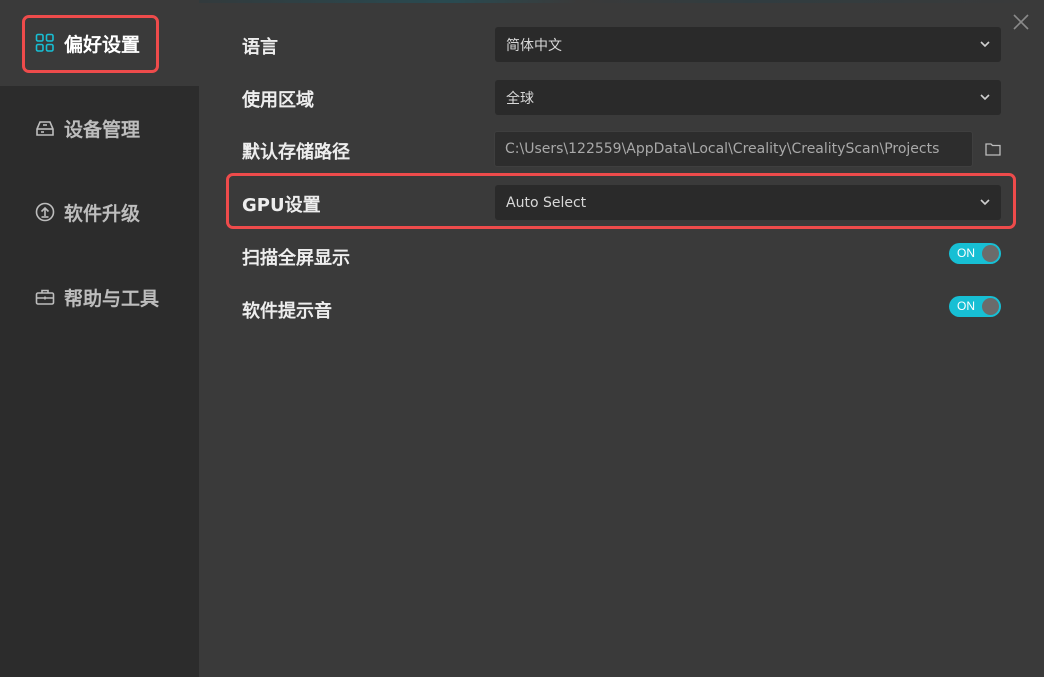 Image resolution: width=1044 pixels, height=677 pixels. I want to click on region-label: 使用区域, so click(278, 100).